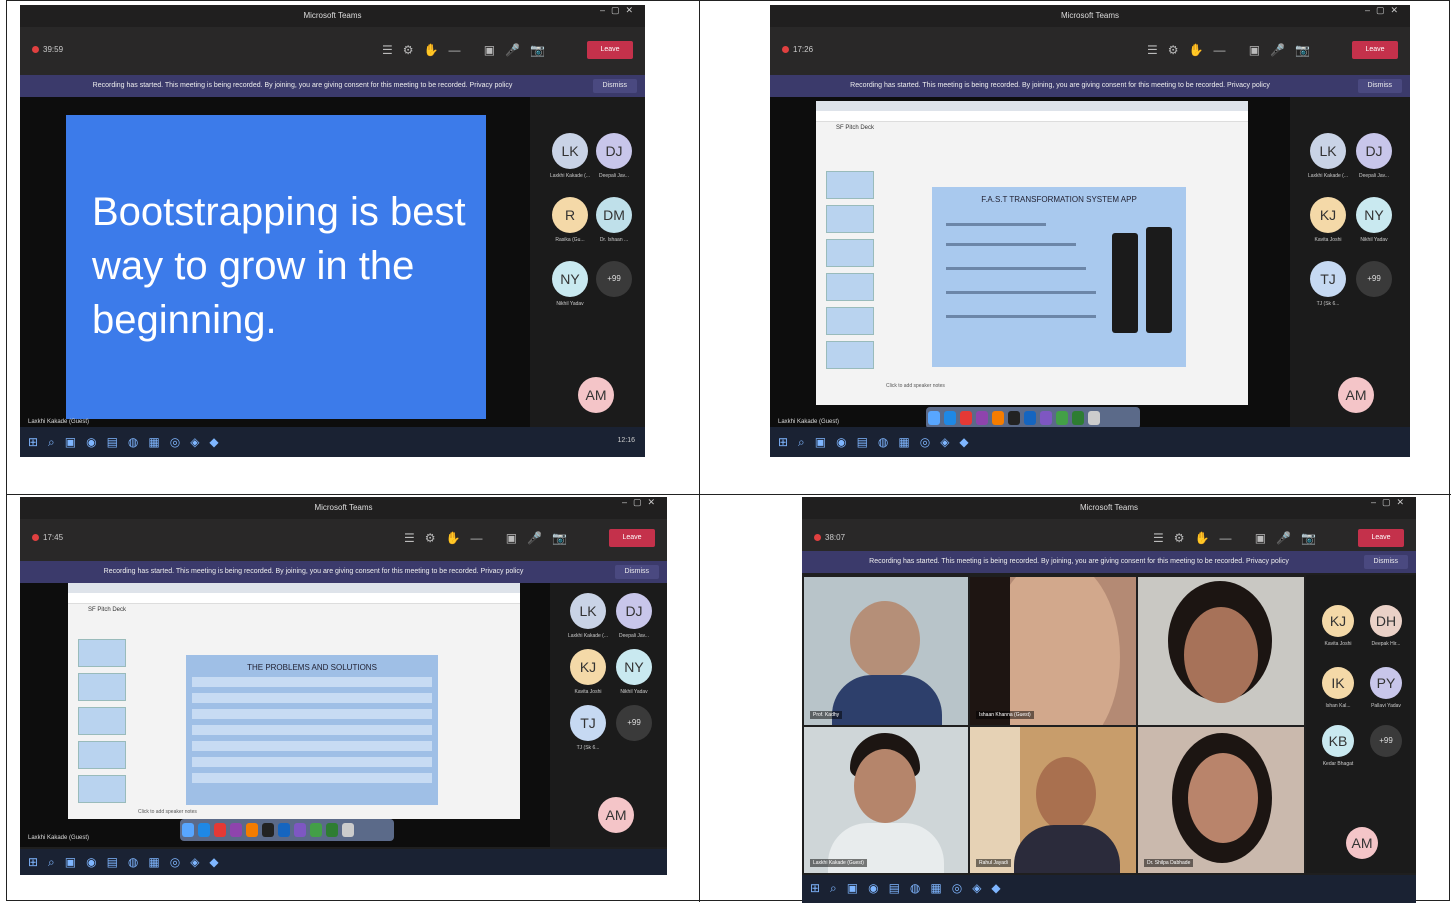 Image resolution: width=1455 pixels, height=903 pixels. I want to click on meeting-timer: 17:26, so click(797, 49).